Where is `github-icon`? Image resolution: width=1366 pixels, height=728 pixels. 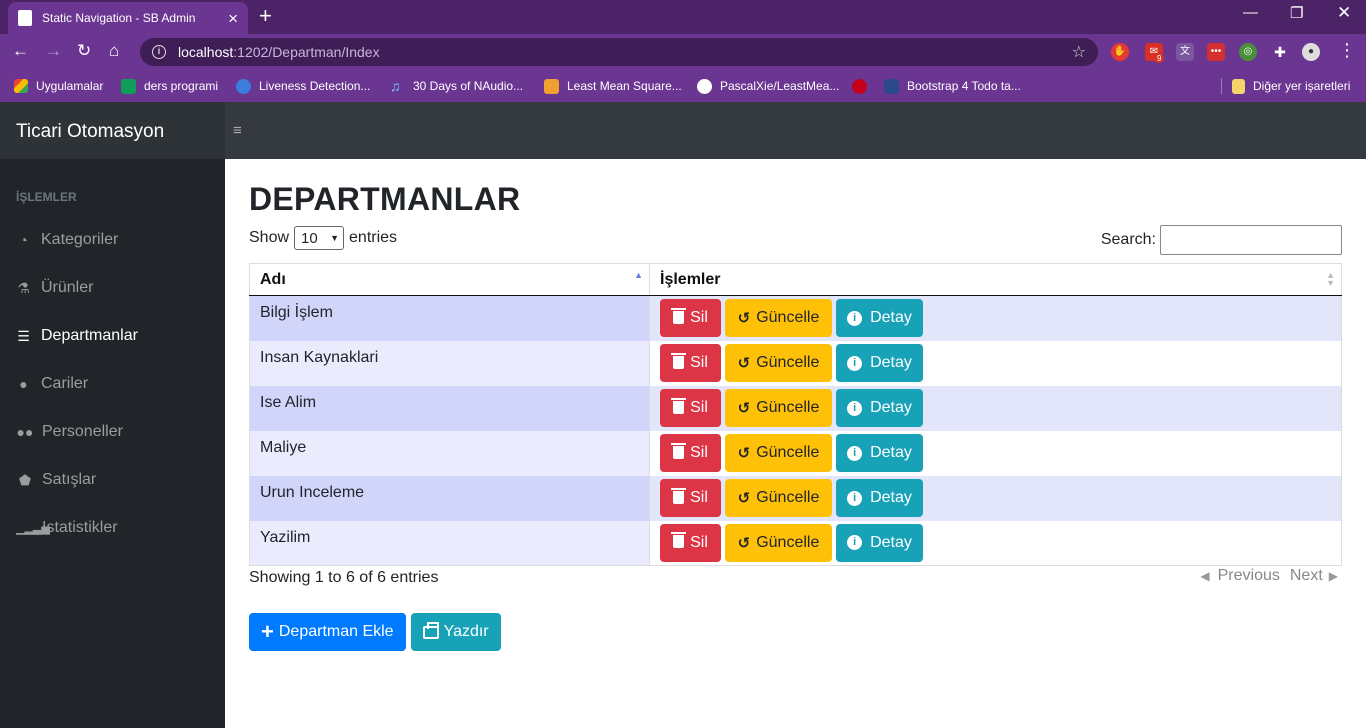
github-icon is located at coordinates (704, 86).